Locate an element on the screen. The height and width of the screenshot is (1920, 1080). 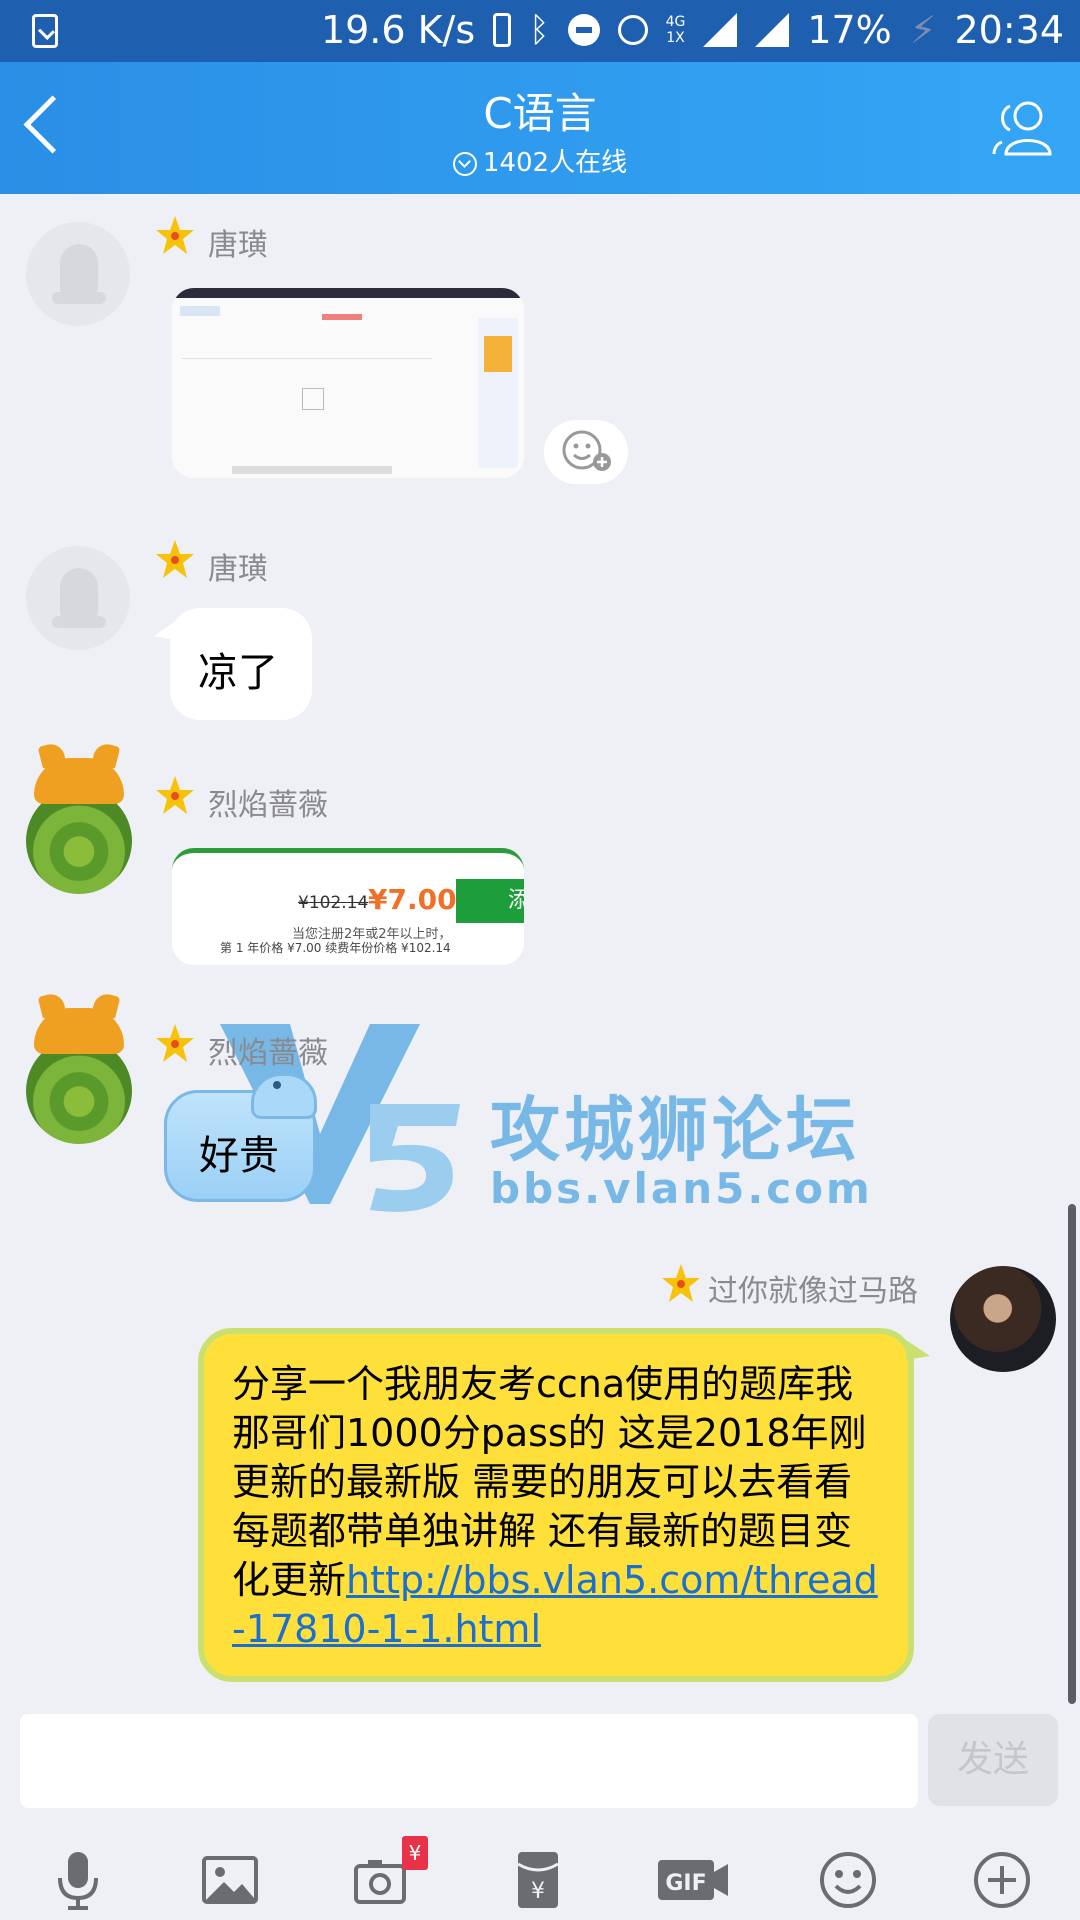
network-type: 4G 1X is located at coordinates (675, 30).